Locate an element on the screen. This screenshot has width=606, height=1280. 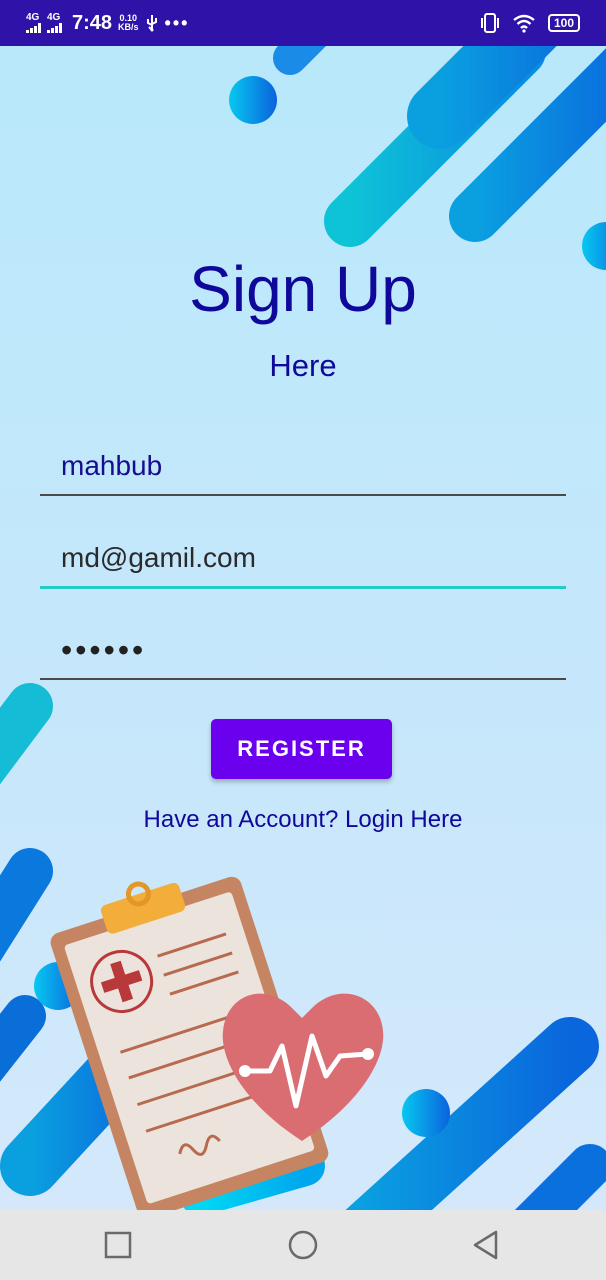
medical-clipboard-heart-illustration is located at coordinates (217, 1043).